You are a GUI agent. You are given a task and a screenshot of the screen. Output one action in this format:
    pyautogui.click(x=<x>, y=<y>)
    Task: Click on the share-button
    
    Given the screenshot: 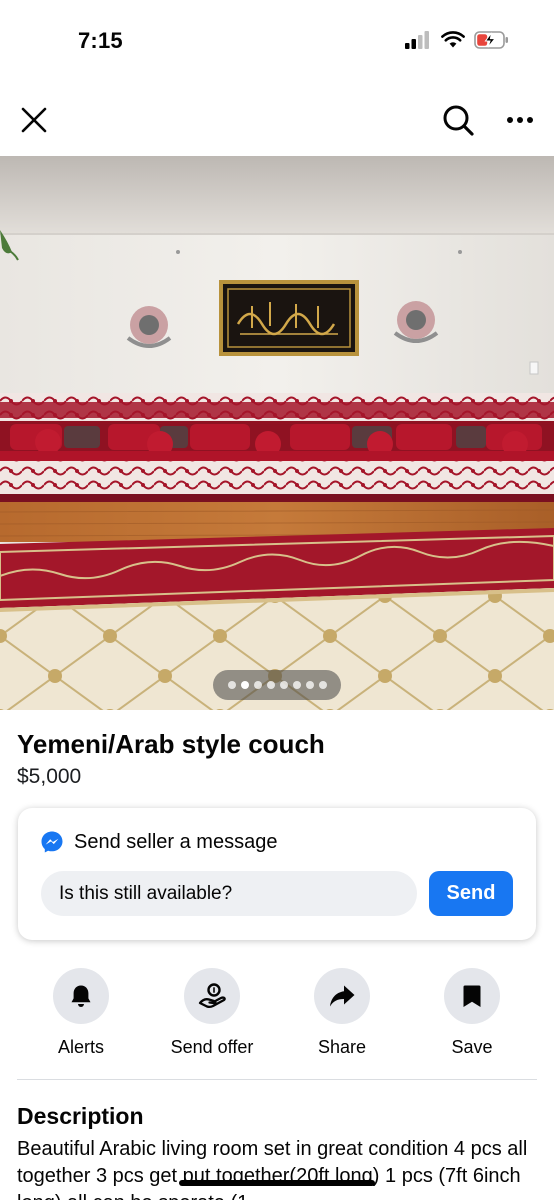 What is the action you would take?
    pyautogui.click(x=342, y=996)
    